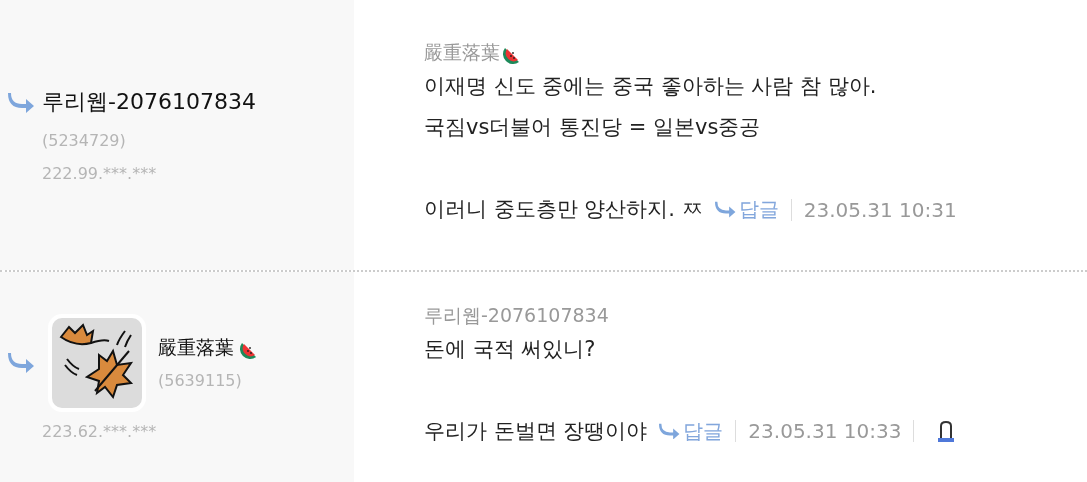 This screenshot has width=1087, height=482. Describe the element at coordinates (510, 349) in the screenshot. I see `comment-text: 돈에 국적 써있니?` at that location.